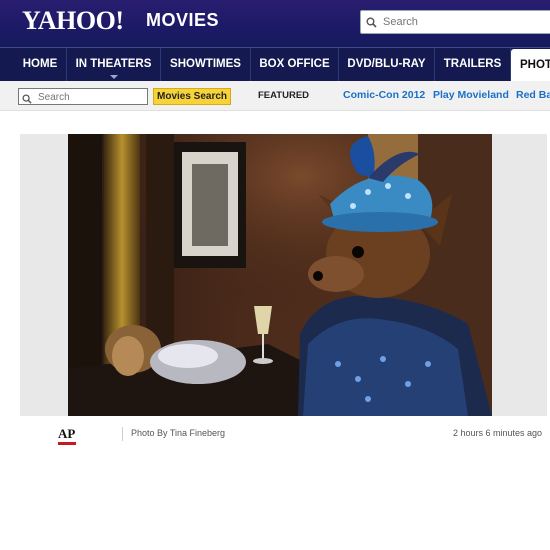 The width and height of the screenshot is (550, 550). Describe the element at coordinates (90, 97) in the screenshot. I see `movies-search-input` at that location.